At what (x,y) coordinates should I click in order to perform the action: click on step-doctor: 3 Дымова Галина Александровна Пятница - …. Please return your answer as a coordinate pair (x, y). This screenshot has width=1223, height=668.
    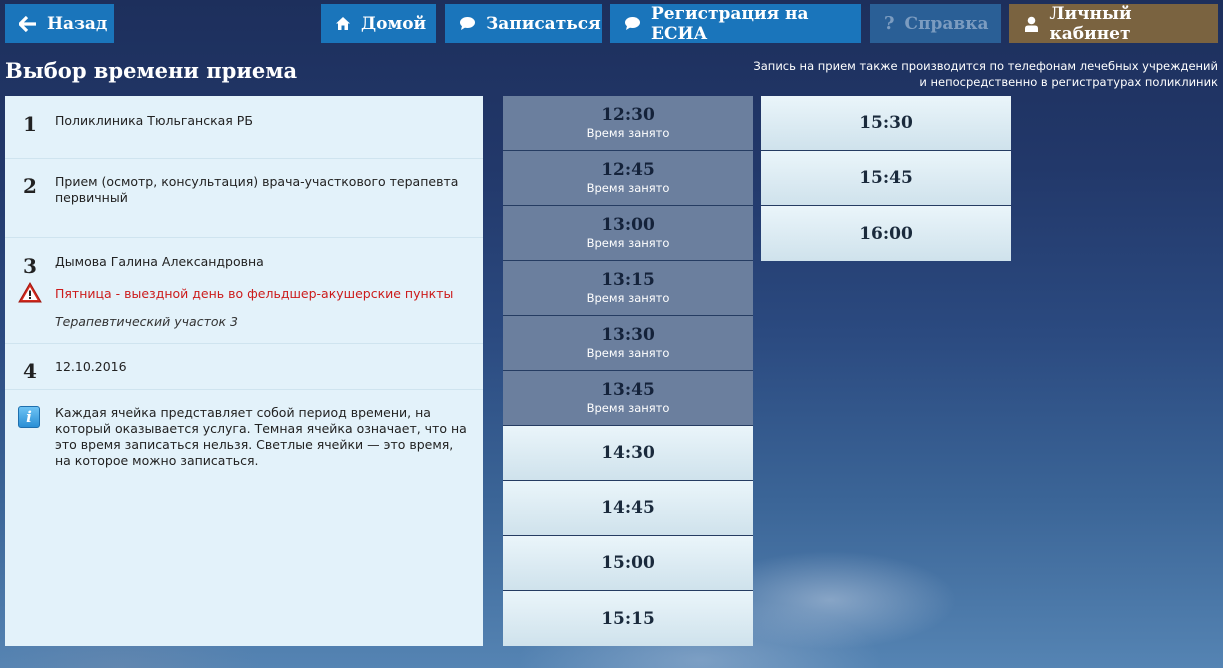
    Looking at the image, I should click on (244, 291).